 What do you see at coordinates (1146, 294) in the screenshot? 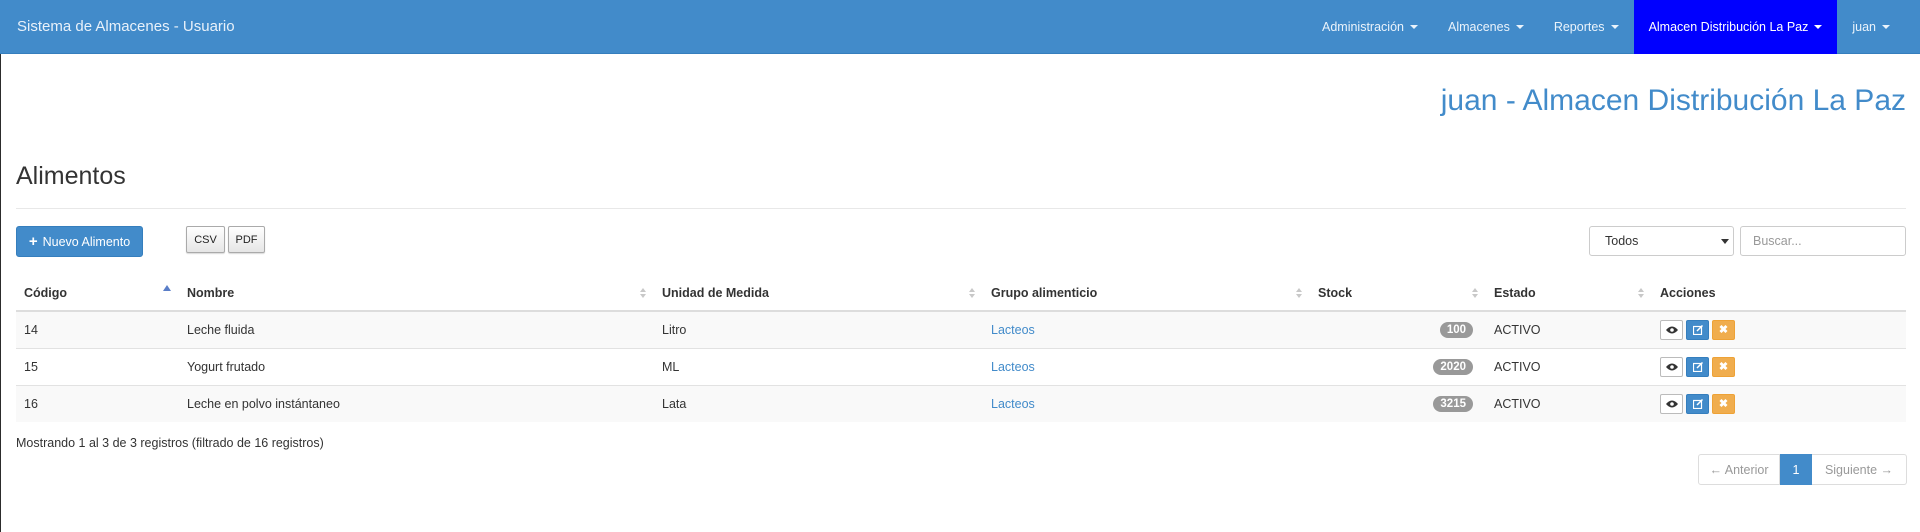
I see `column-header-grupo: Grupo alimenticio` at bounding box center [1146, 294].